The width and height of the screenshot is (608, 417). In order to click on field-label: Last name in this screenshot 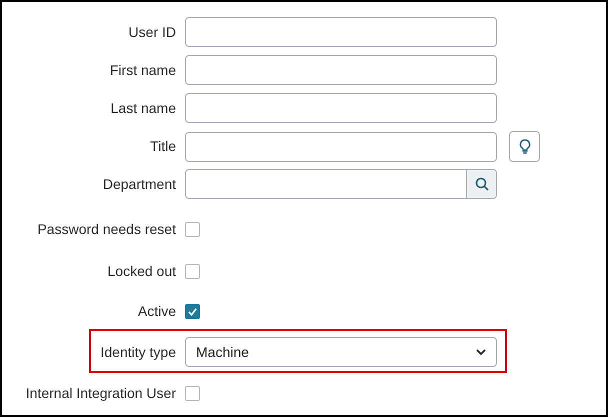, I will do `click(143, 108)`.